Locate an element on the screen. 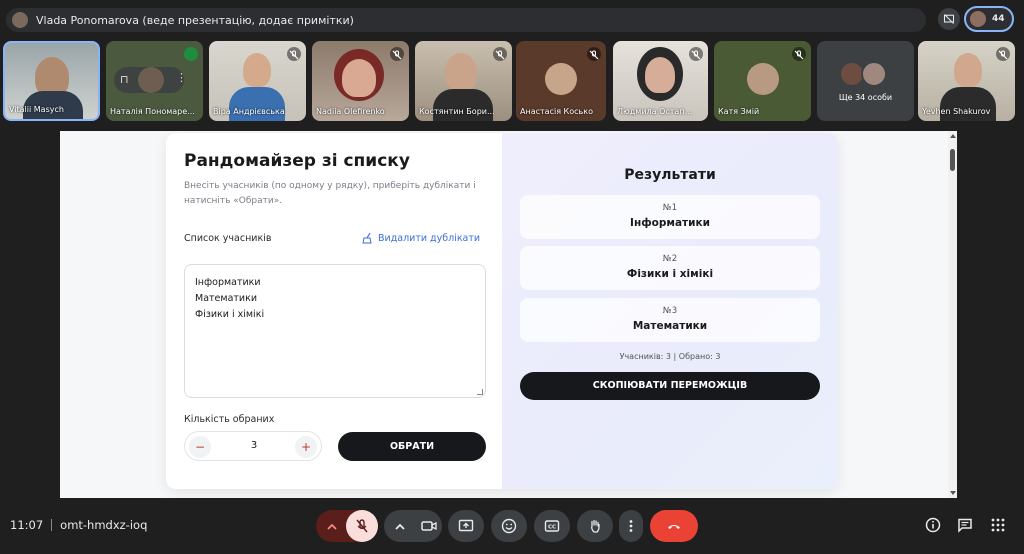 This screenshot has width=1024, height=554. hang-up-icon is located at coordinates (674, 527).